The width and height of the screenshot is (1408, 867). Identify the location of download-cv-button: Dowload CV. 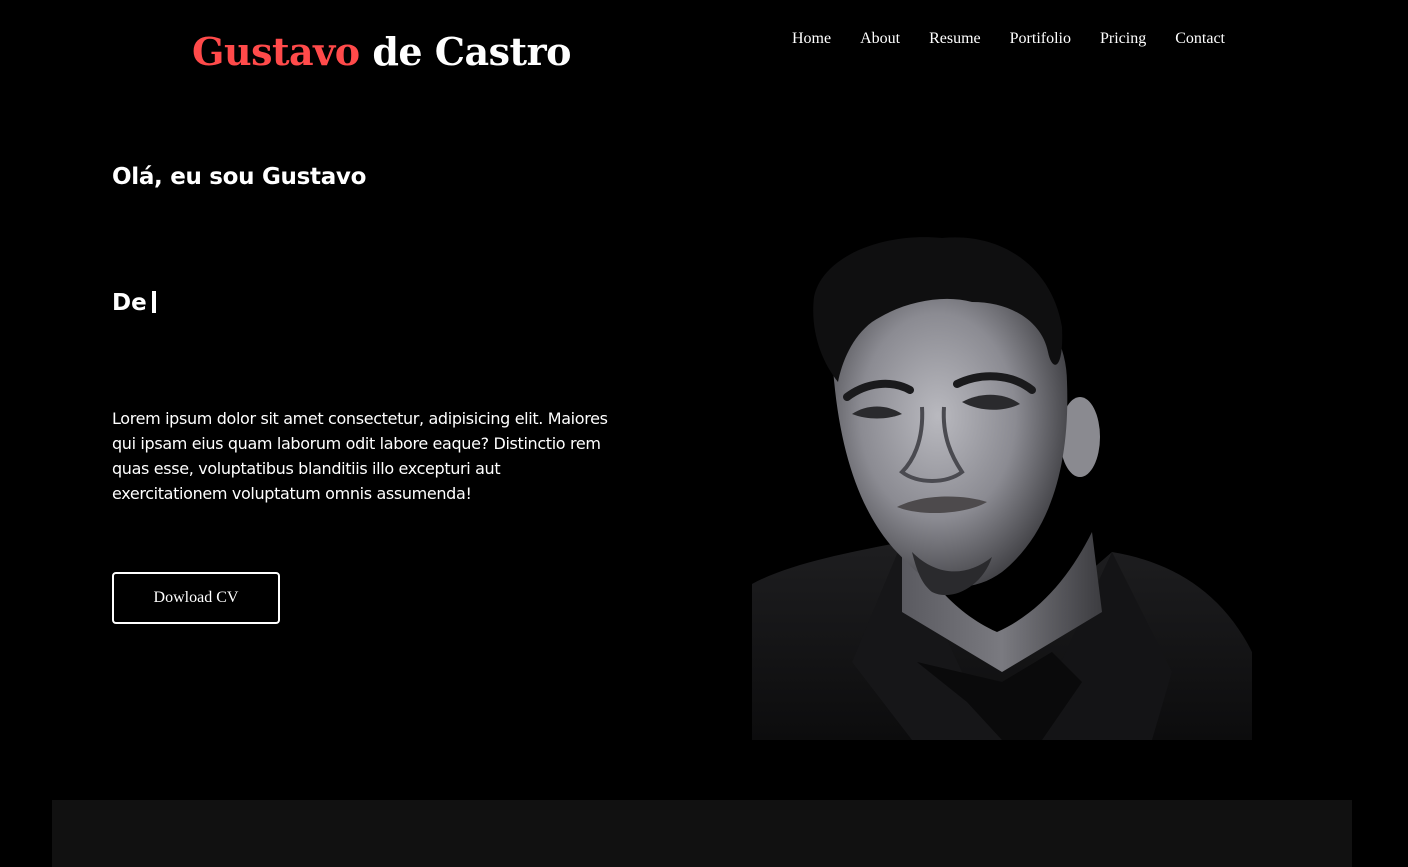
(196, 598).